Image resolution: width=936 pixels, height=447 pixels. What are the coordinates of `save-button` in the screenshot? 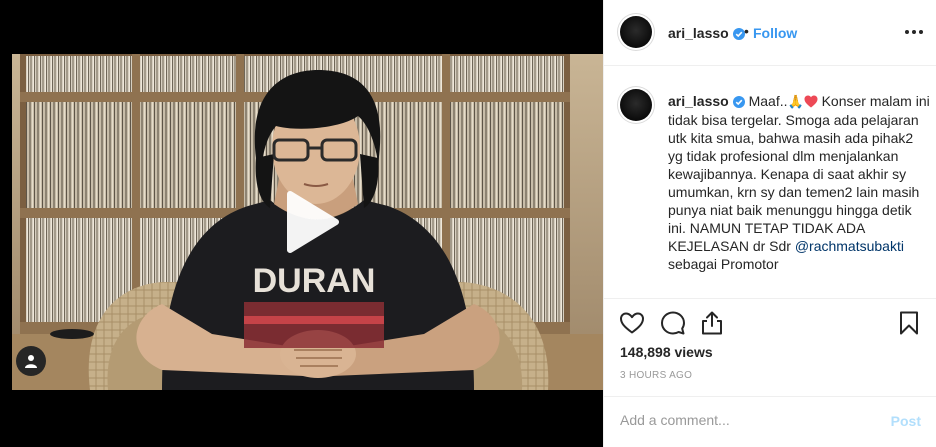 It's located at (909, 323).